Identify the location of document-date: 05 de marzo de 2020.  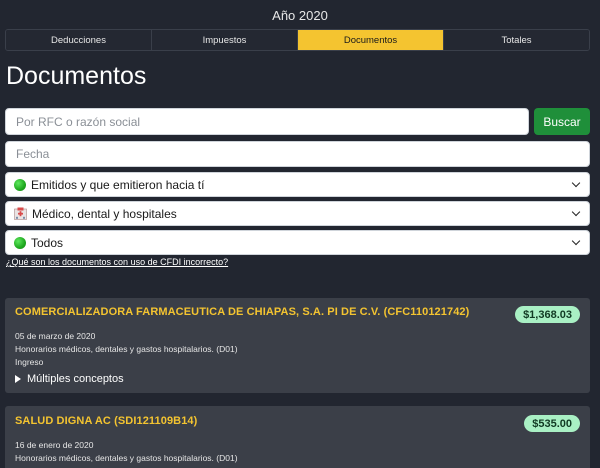
(55, 336).